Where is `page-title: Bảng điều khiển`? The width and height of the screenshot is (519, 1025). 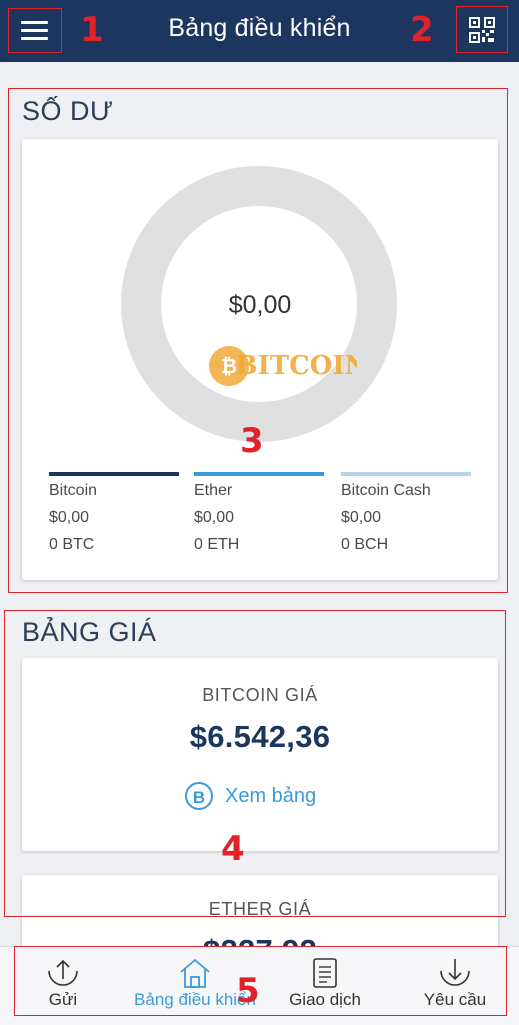 page-title: Bảng điều khiển is located at coordinates (259, 28).